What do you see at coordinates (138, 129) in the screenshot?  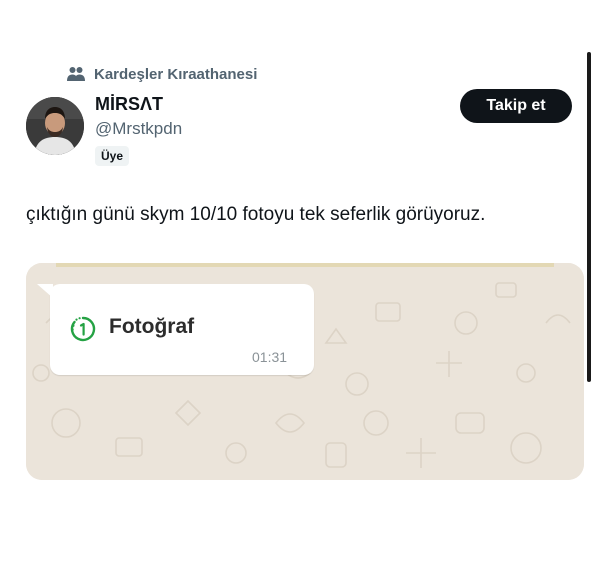 I see `author-handle: @Mrstkpdn` at bounding box center [138, 129].